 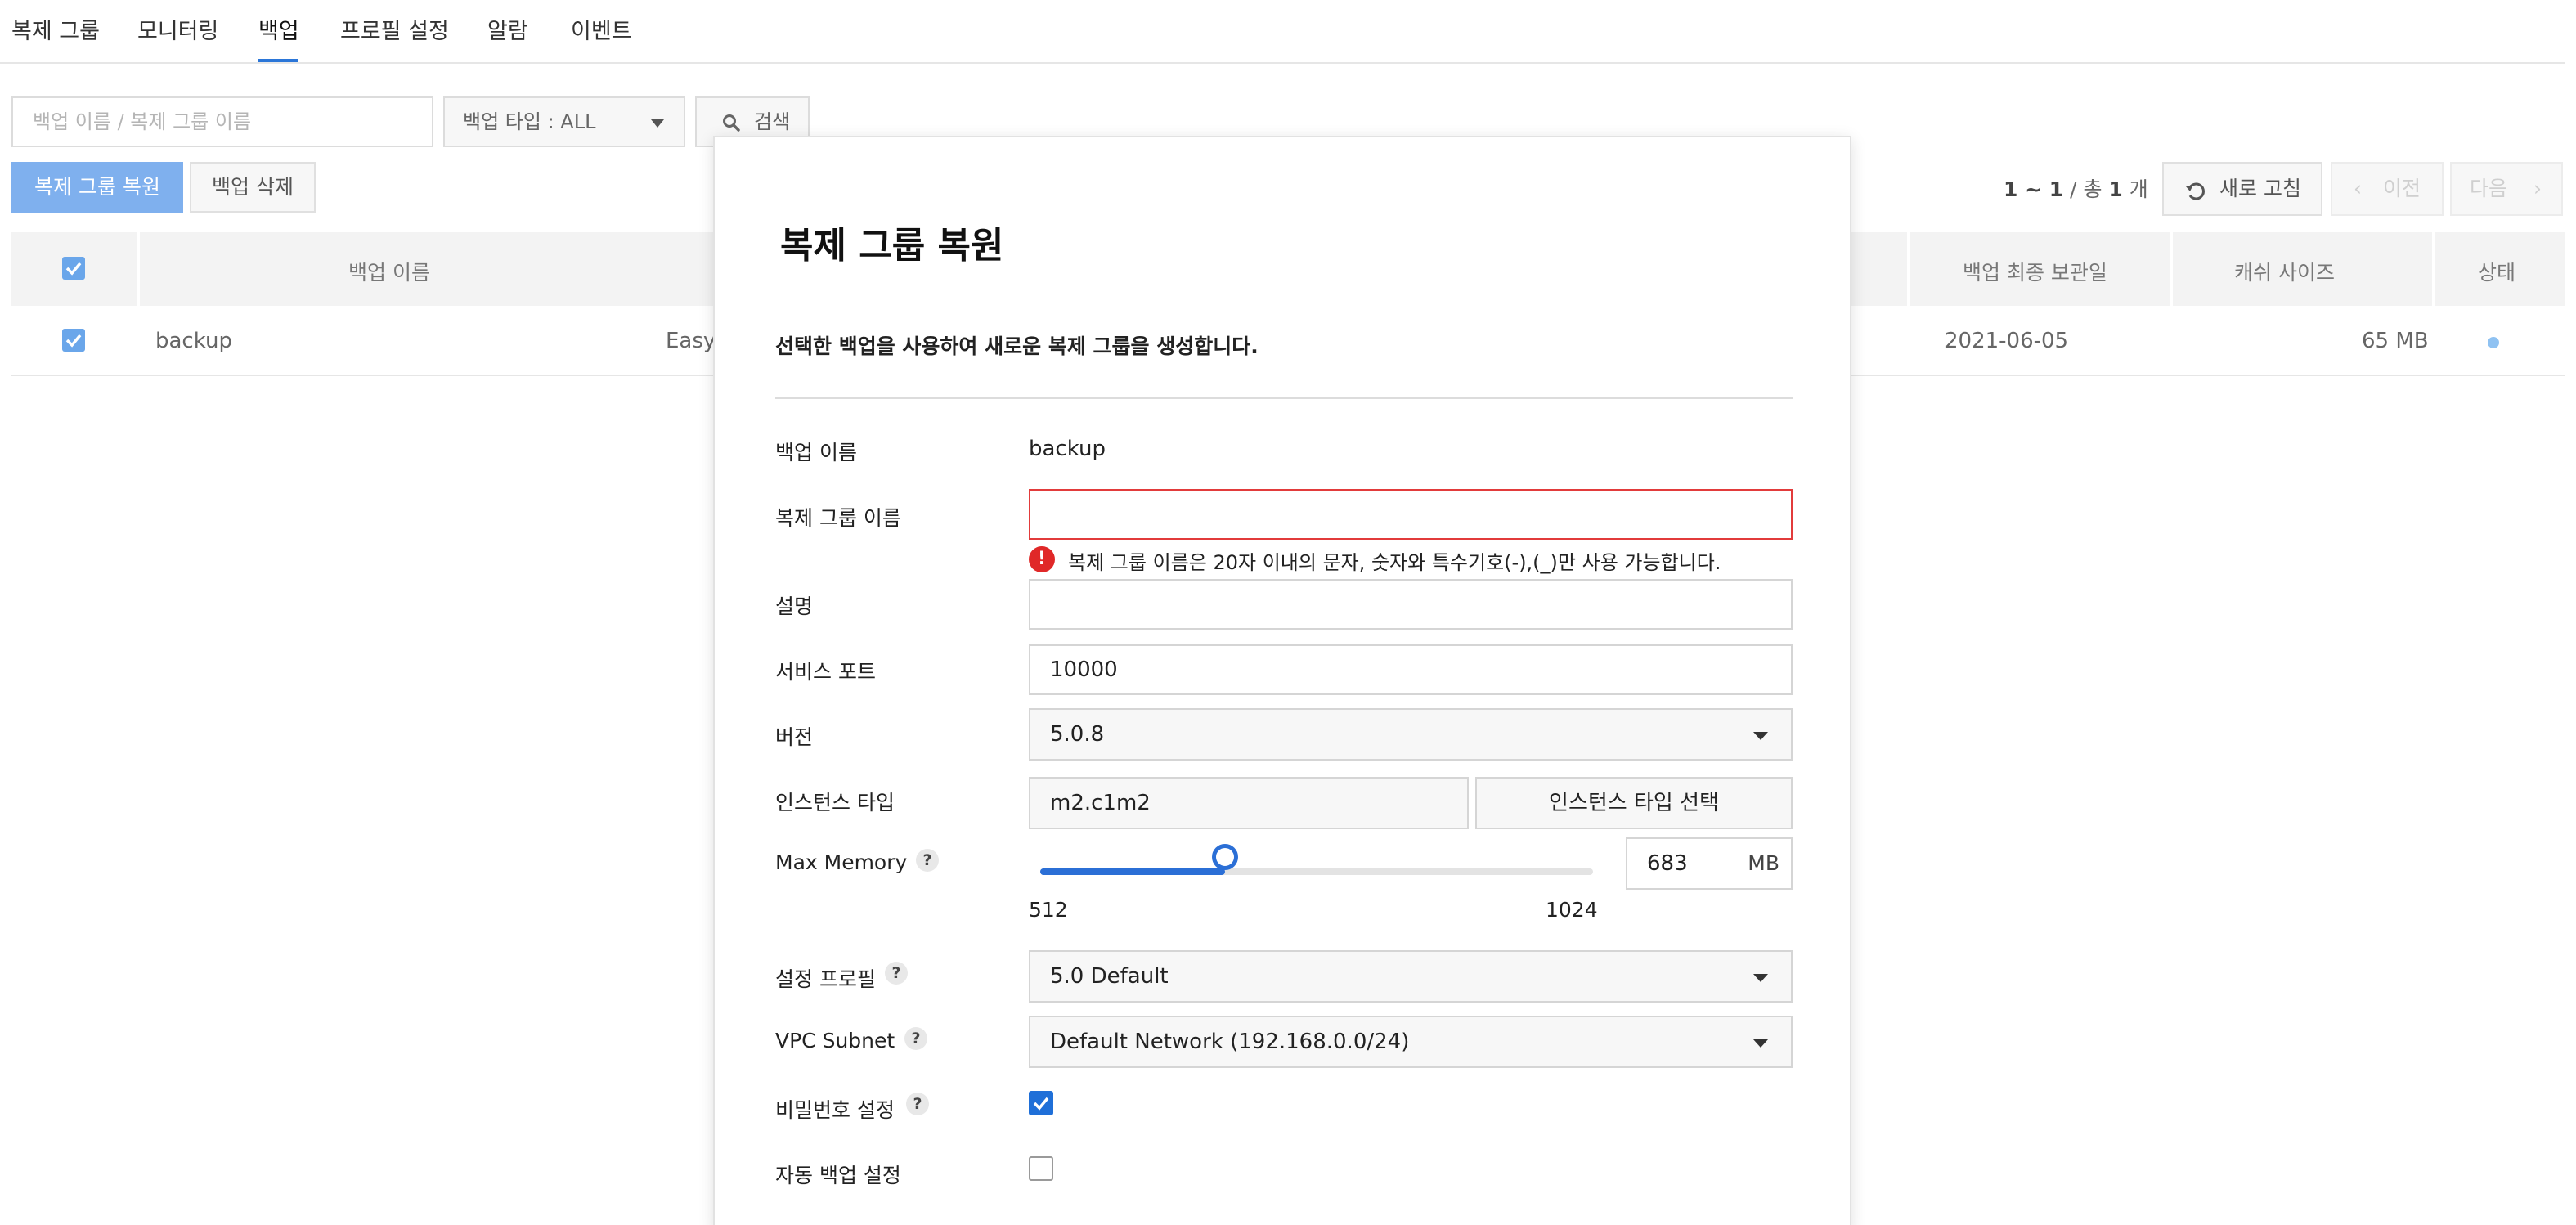 What do you see at coordinates (194, 341) in the screenshot?
I see `row-backup-name: backup` at bounding box center [194, 341].